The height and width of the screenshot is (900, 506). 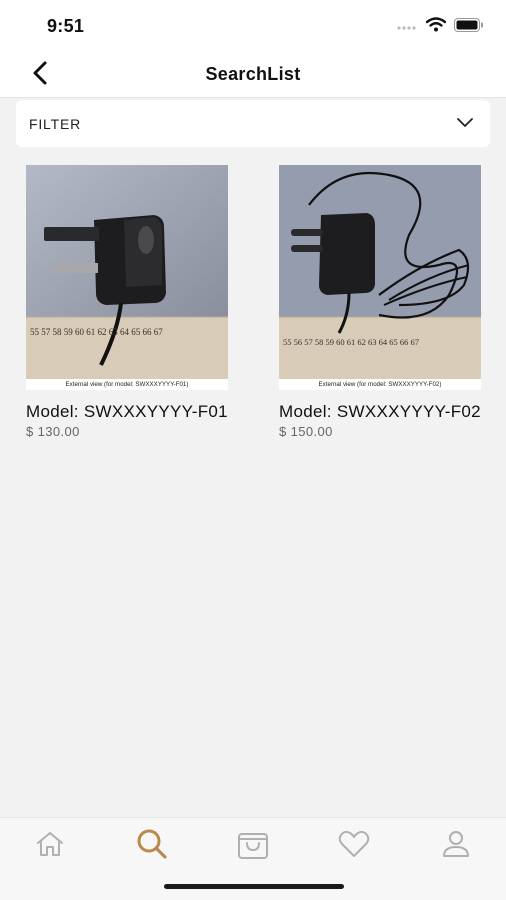 What do you see at coordinates (306, 431) in the screenshot?
I see `product-price: $ 150.00` at bounding box center [306, 431].